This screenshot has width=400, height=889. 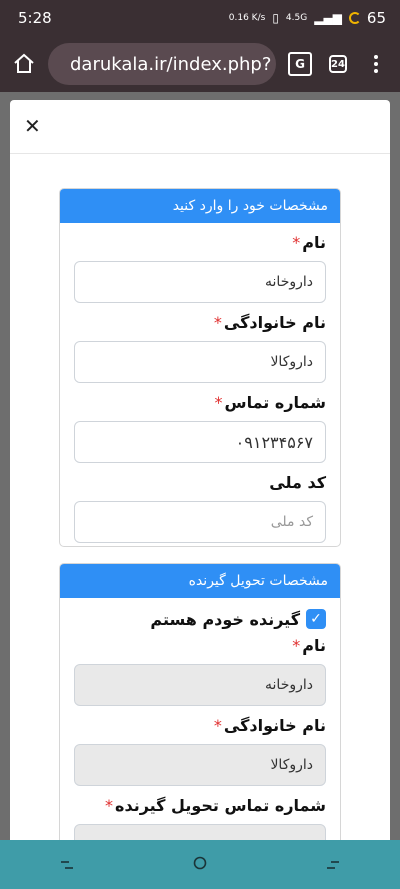 I want to click on url-text: darukala.ir/index.php?, so click(x=171, y=64).